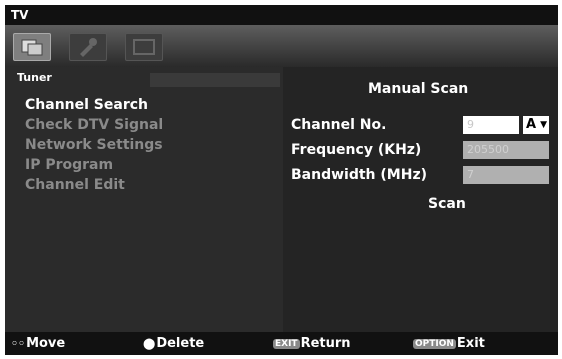 This screenshot has width=562, height=359. I want to click on tuner-label: Tuner, so click(34, 77).